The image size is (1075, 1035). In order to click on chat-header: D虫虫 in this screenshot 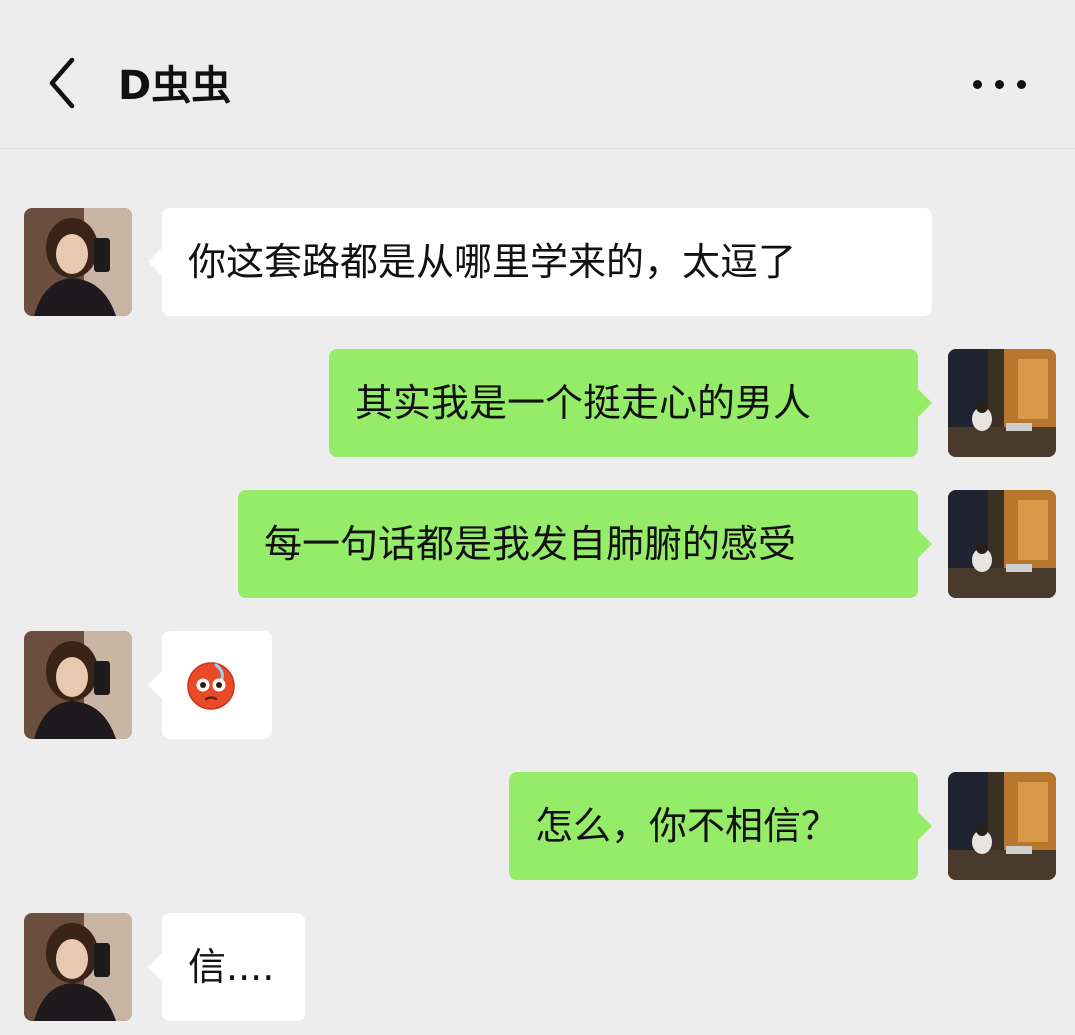, I will do `click(537, 74)`.